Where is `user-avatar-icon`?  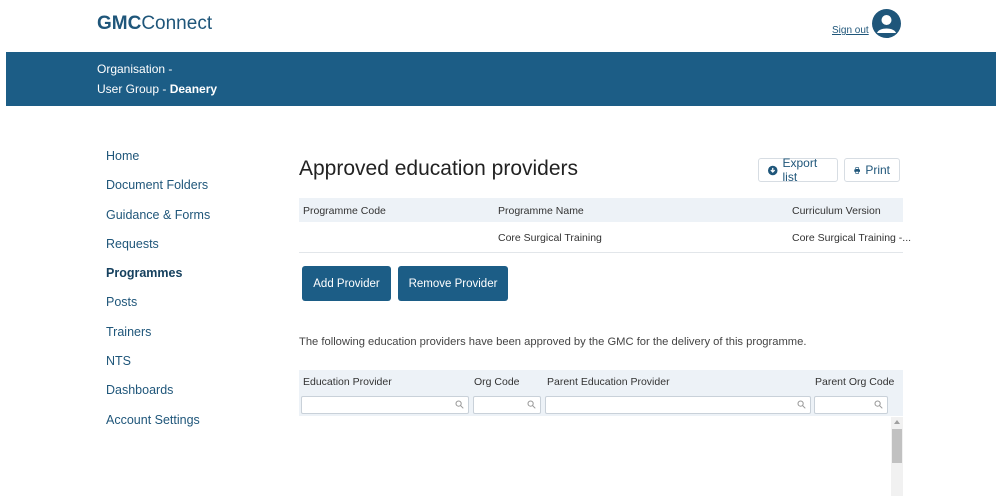 user-avatar-icon is located at coordinates (886, 23).